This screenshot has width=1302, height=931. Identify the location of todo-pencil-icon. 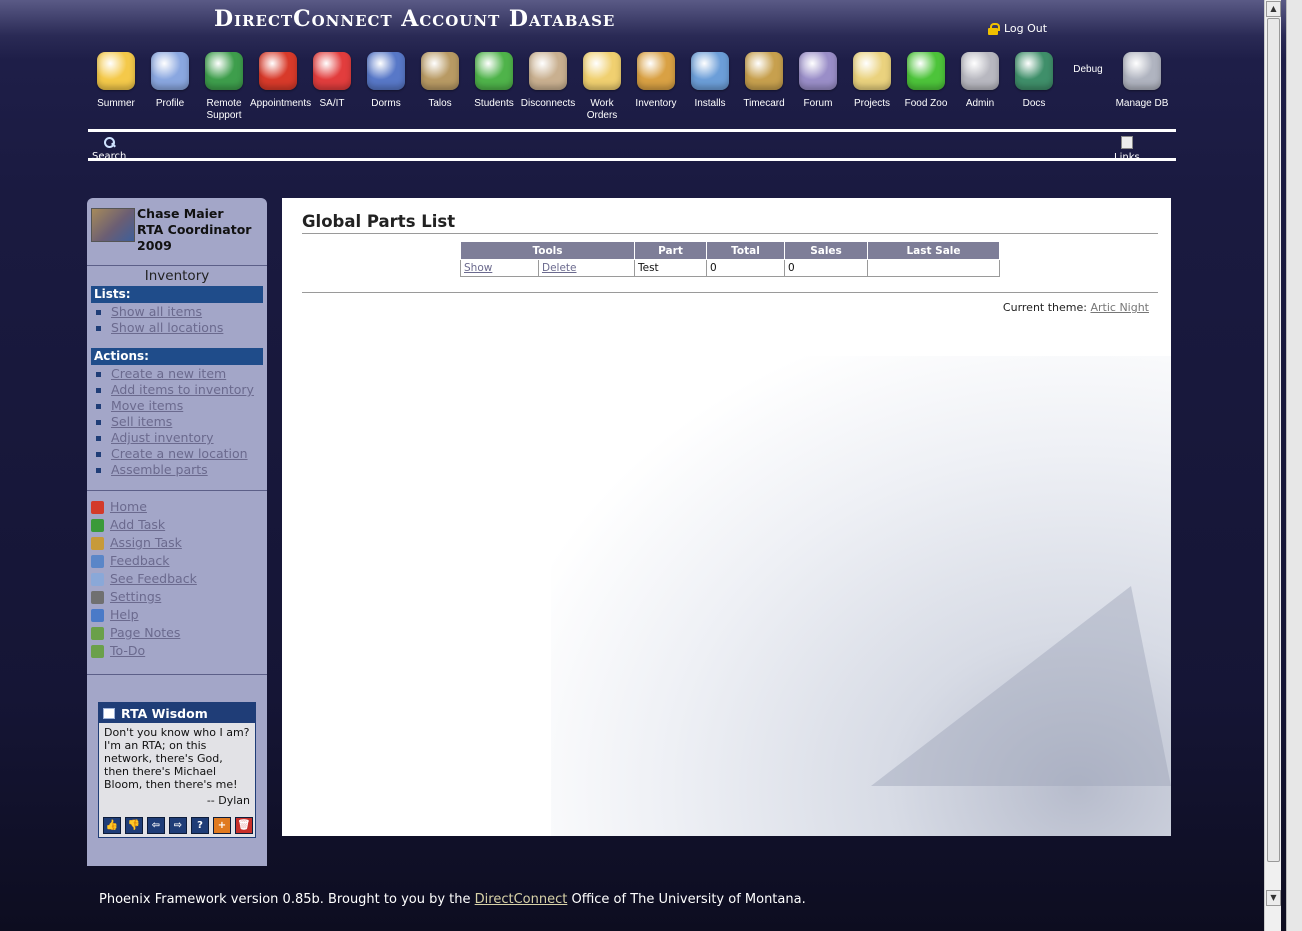
(97, 651).